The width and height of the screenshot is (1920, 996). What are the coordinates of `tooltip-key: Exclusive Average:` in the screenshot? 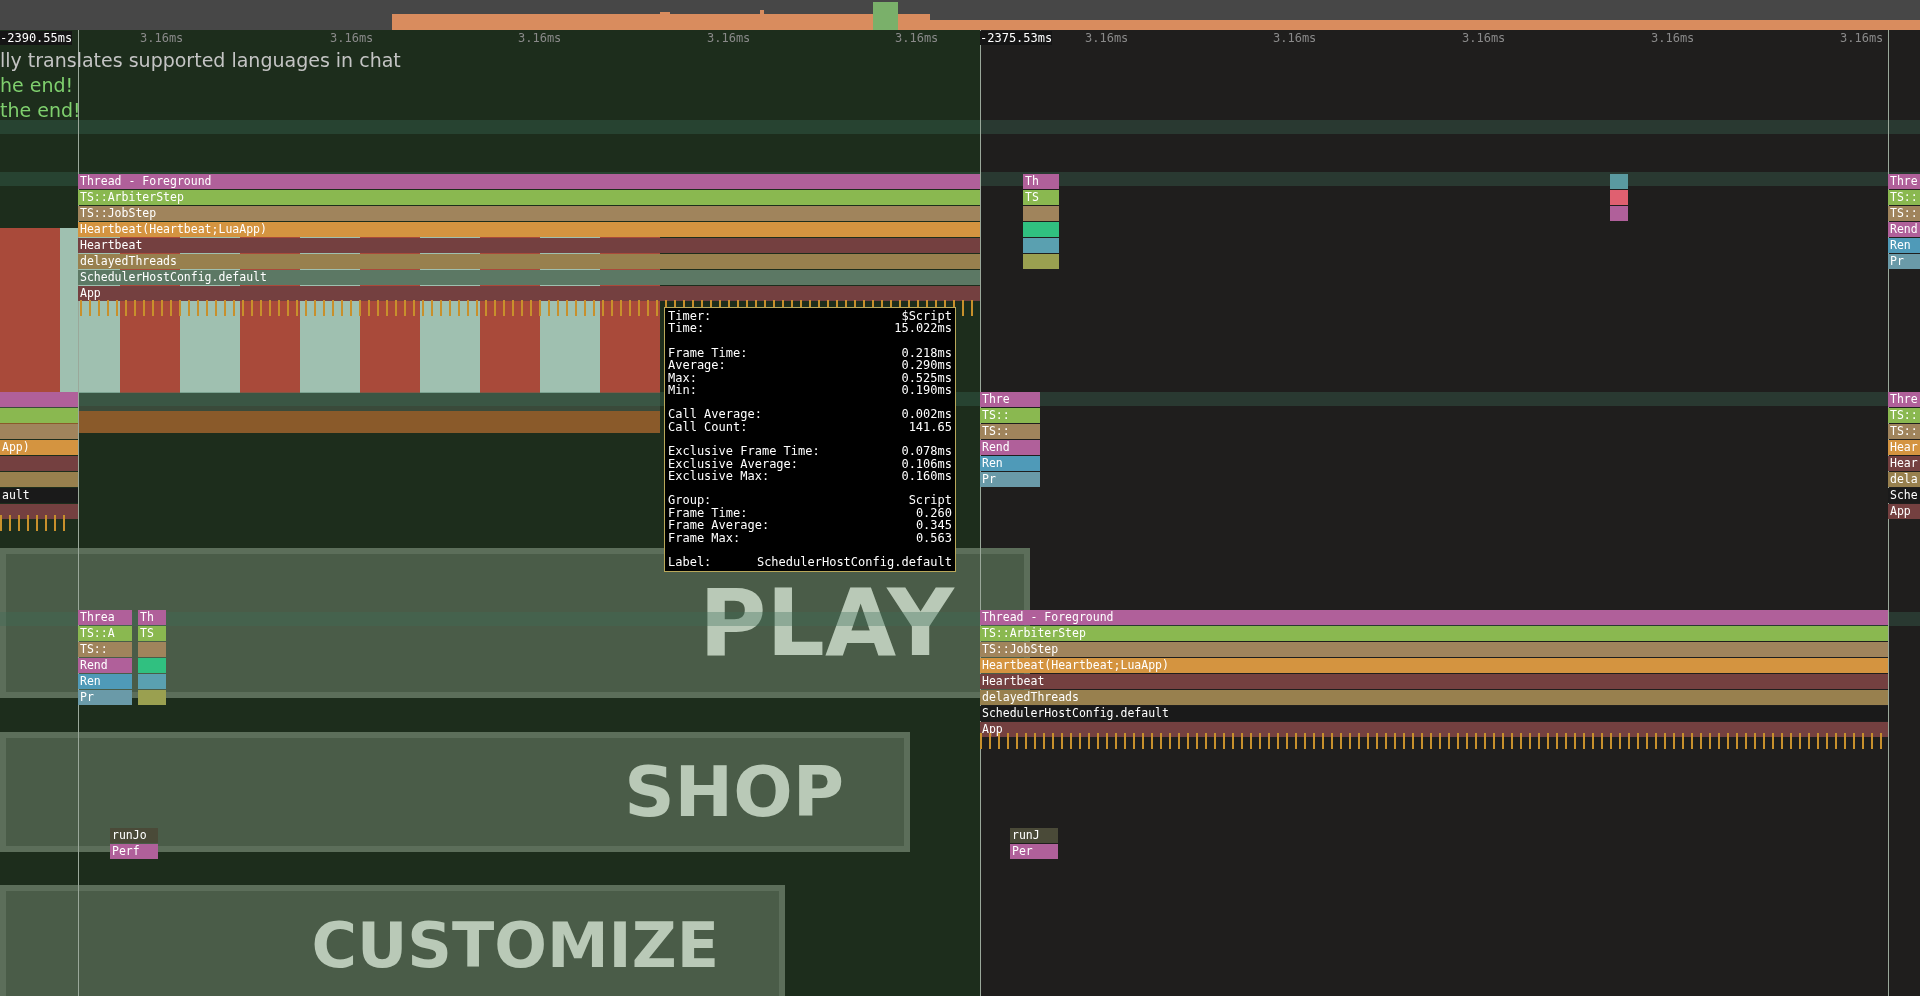 It's located at (733, 464).